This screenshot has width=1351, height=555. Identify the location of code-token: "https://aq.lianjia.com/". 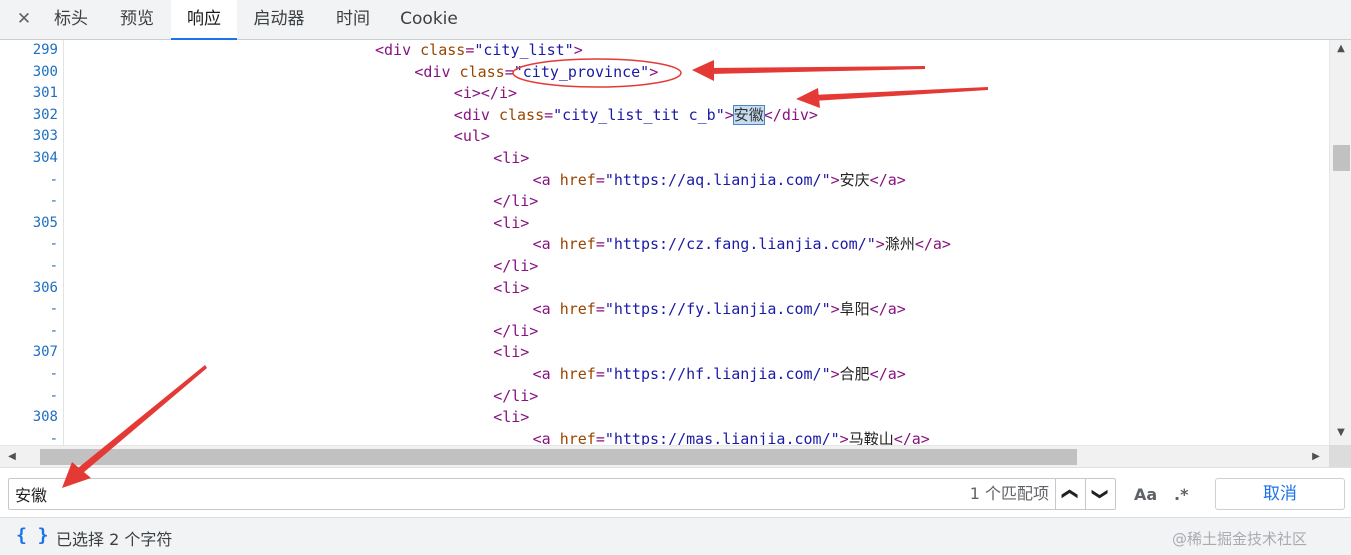
(717, 179).